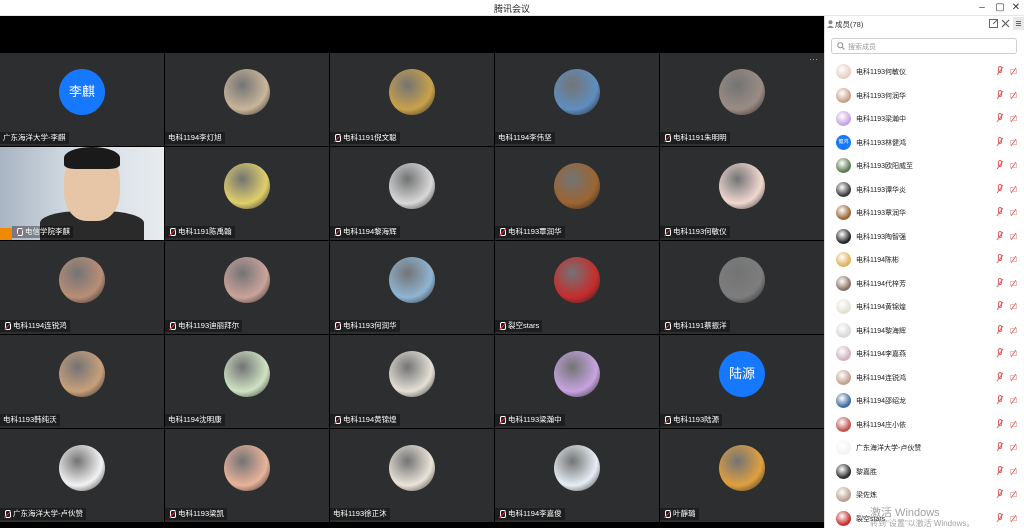 Image resolution: width=1024 pixels, height=530 pixels. What do you see at coordinates (924, 165) in the screenshot?
I see `member-row: 电科1193欧阳威至` at bounding box center [924, 165].